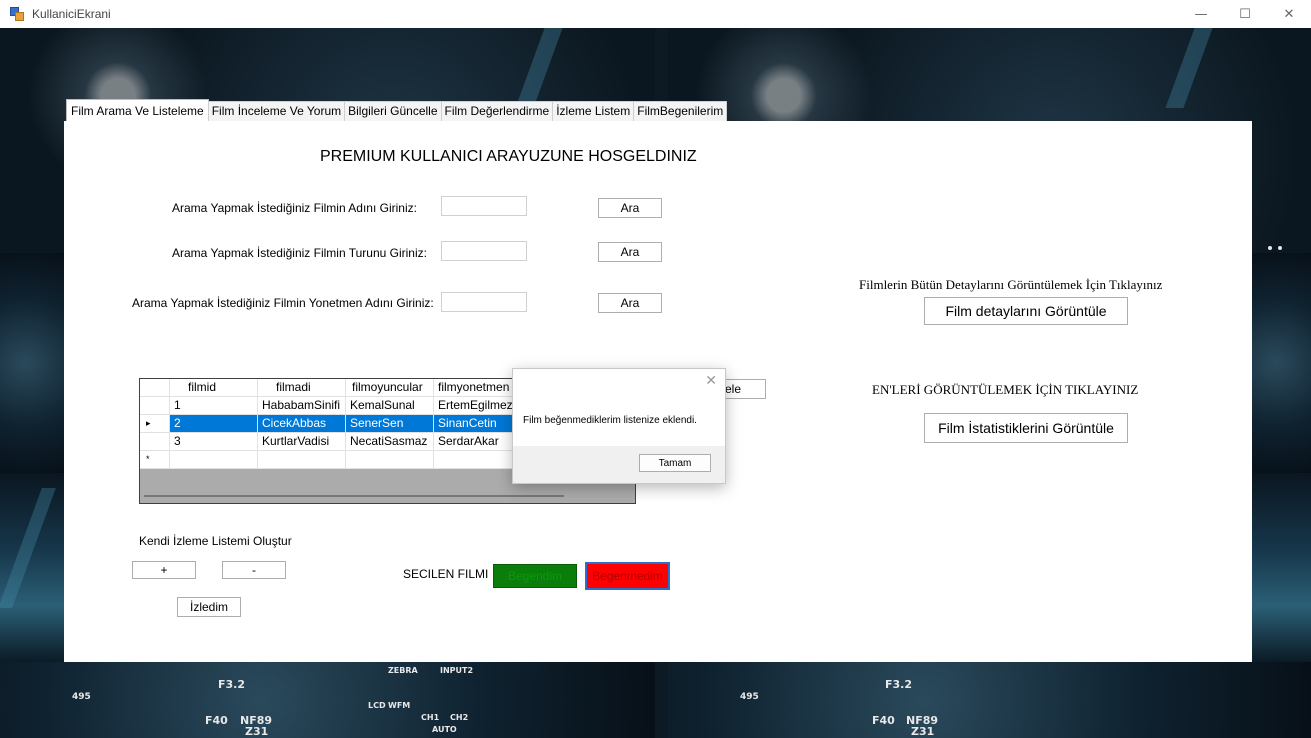 Image resolution: width=1311 pixels, height=738 pixels. Describe the element at coordinates (484, 206) in the screenshot. I see `search-name-input` at that location.